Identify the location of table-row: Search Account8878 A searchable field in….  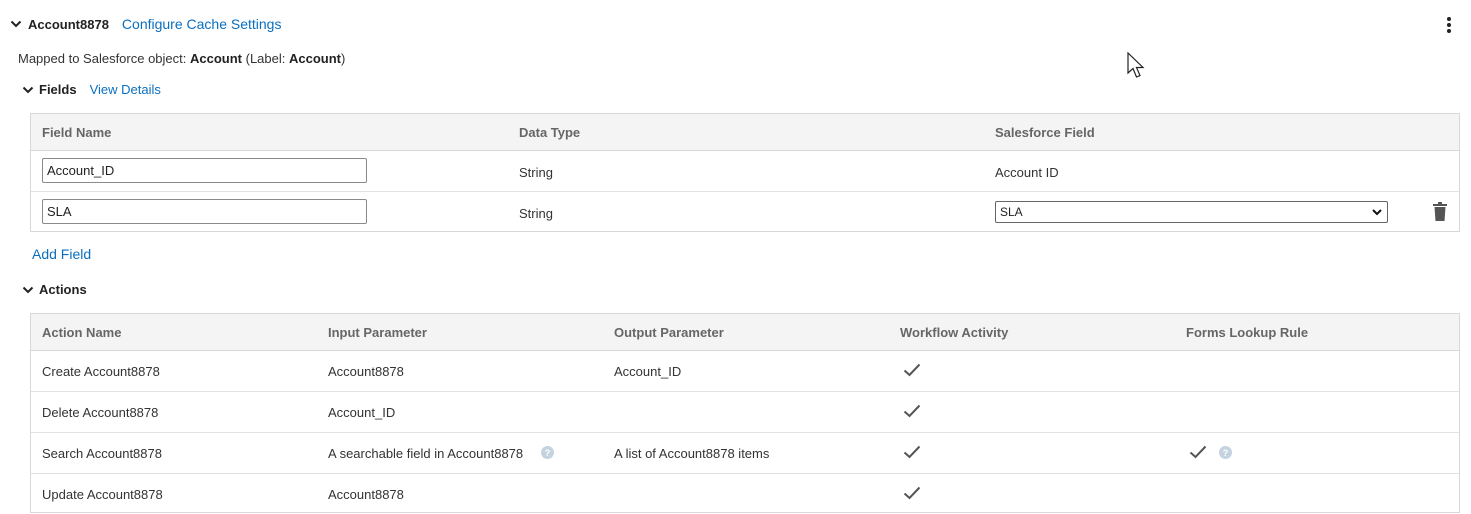
(745, 453).